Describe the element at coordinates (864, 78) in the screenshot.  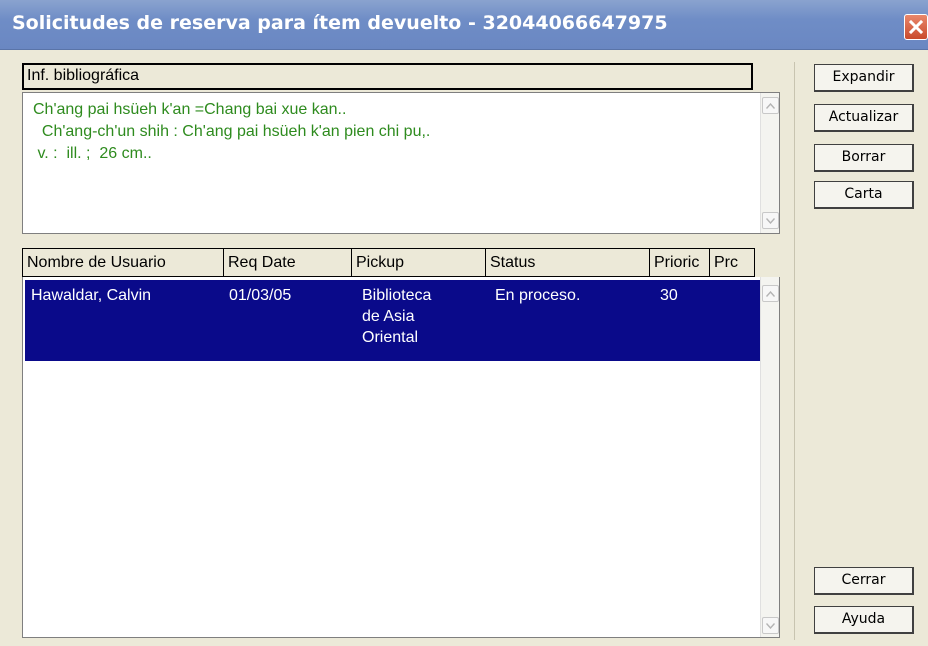
I see `expand-button: Expandir` at that location.